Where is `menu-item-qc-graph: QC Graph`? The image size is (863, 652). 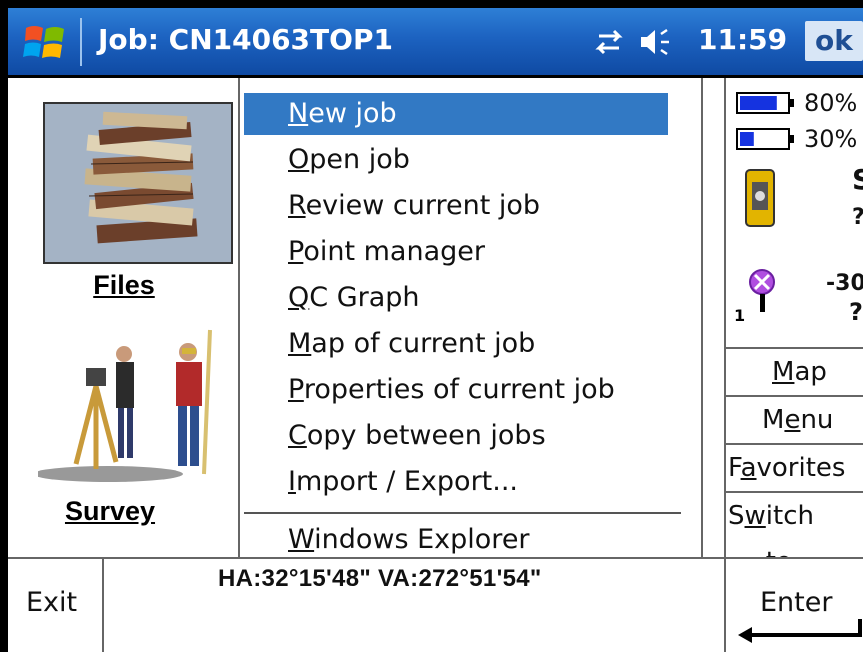
menu-item-qc-graph: QC Graph is located at coordinates (456, 298).